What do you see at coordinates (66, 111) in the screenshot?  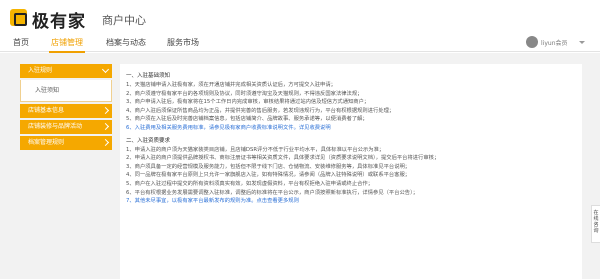 I see `sidebar-item-store-info: 店铺基本信息` at bounding box center [66, 111].